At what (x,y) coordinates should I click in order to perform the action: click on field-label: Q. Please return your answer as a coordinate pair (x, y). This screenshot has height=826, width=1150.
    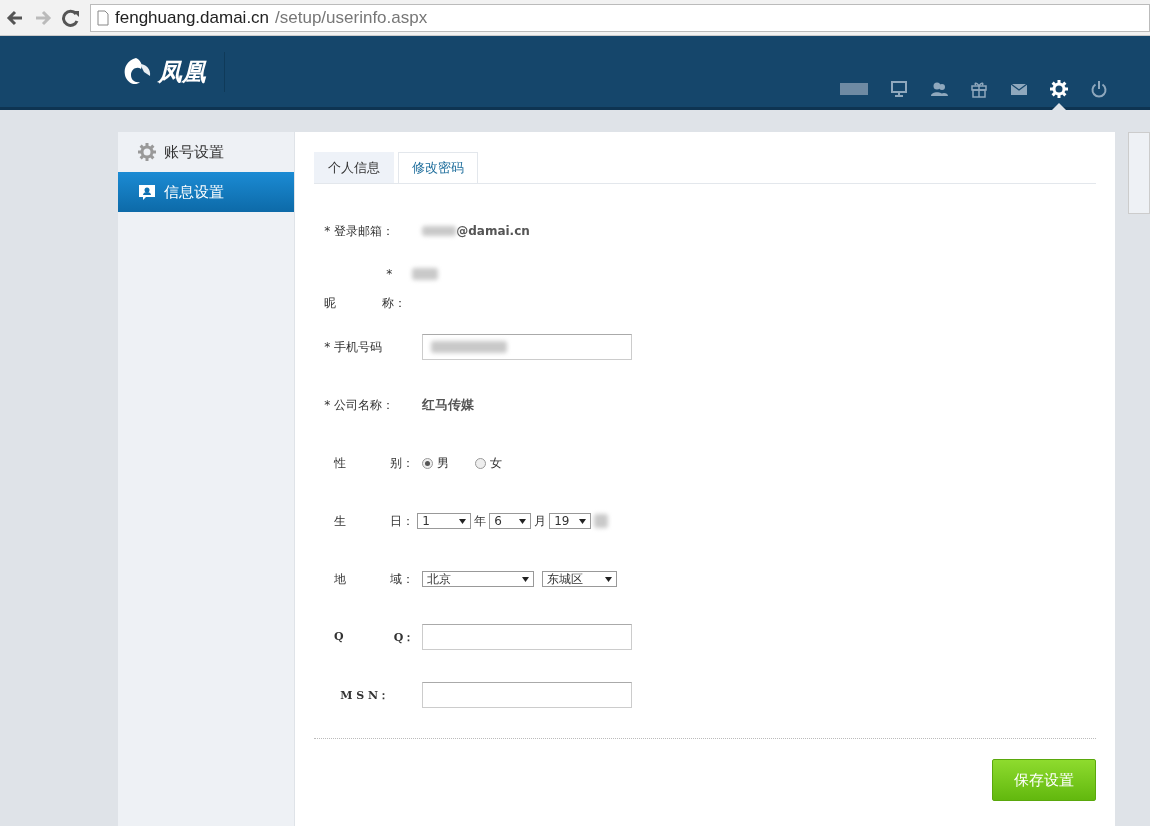
    Looking at the image, I should click on (339, 637).